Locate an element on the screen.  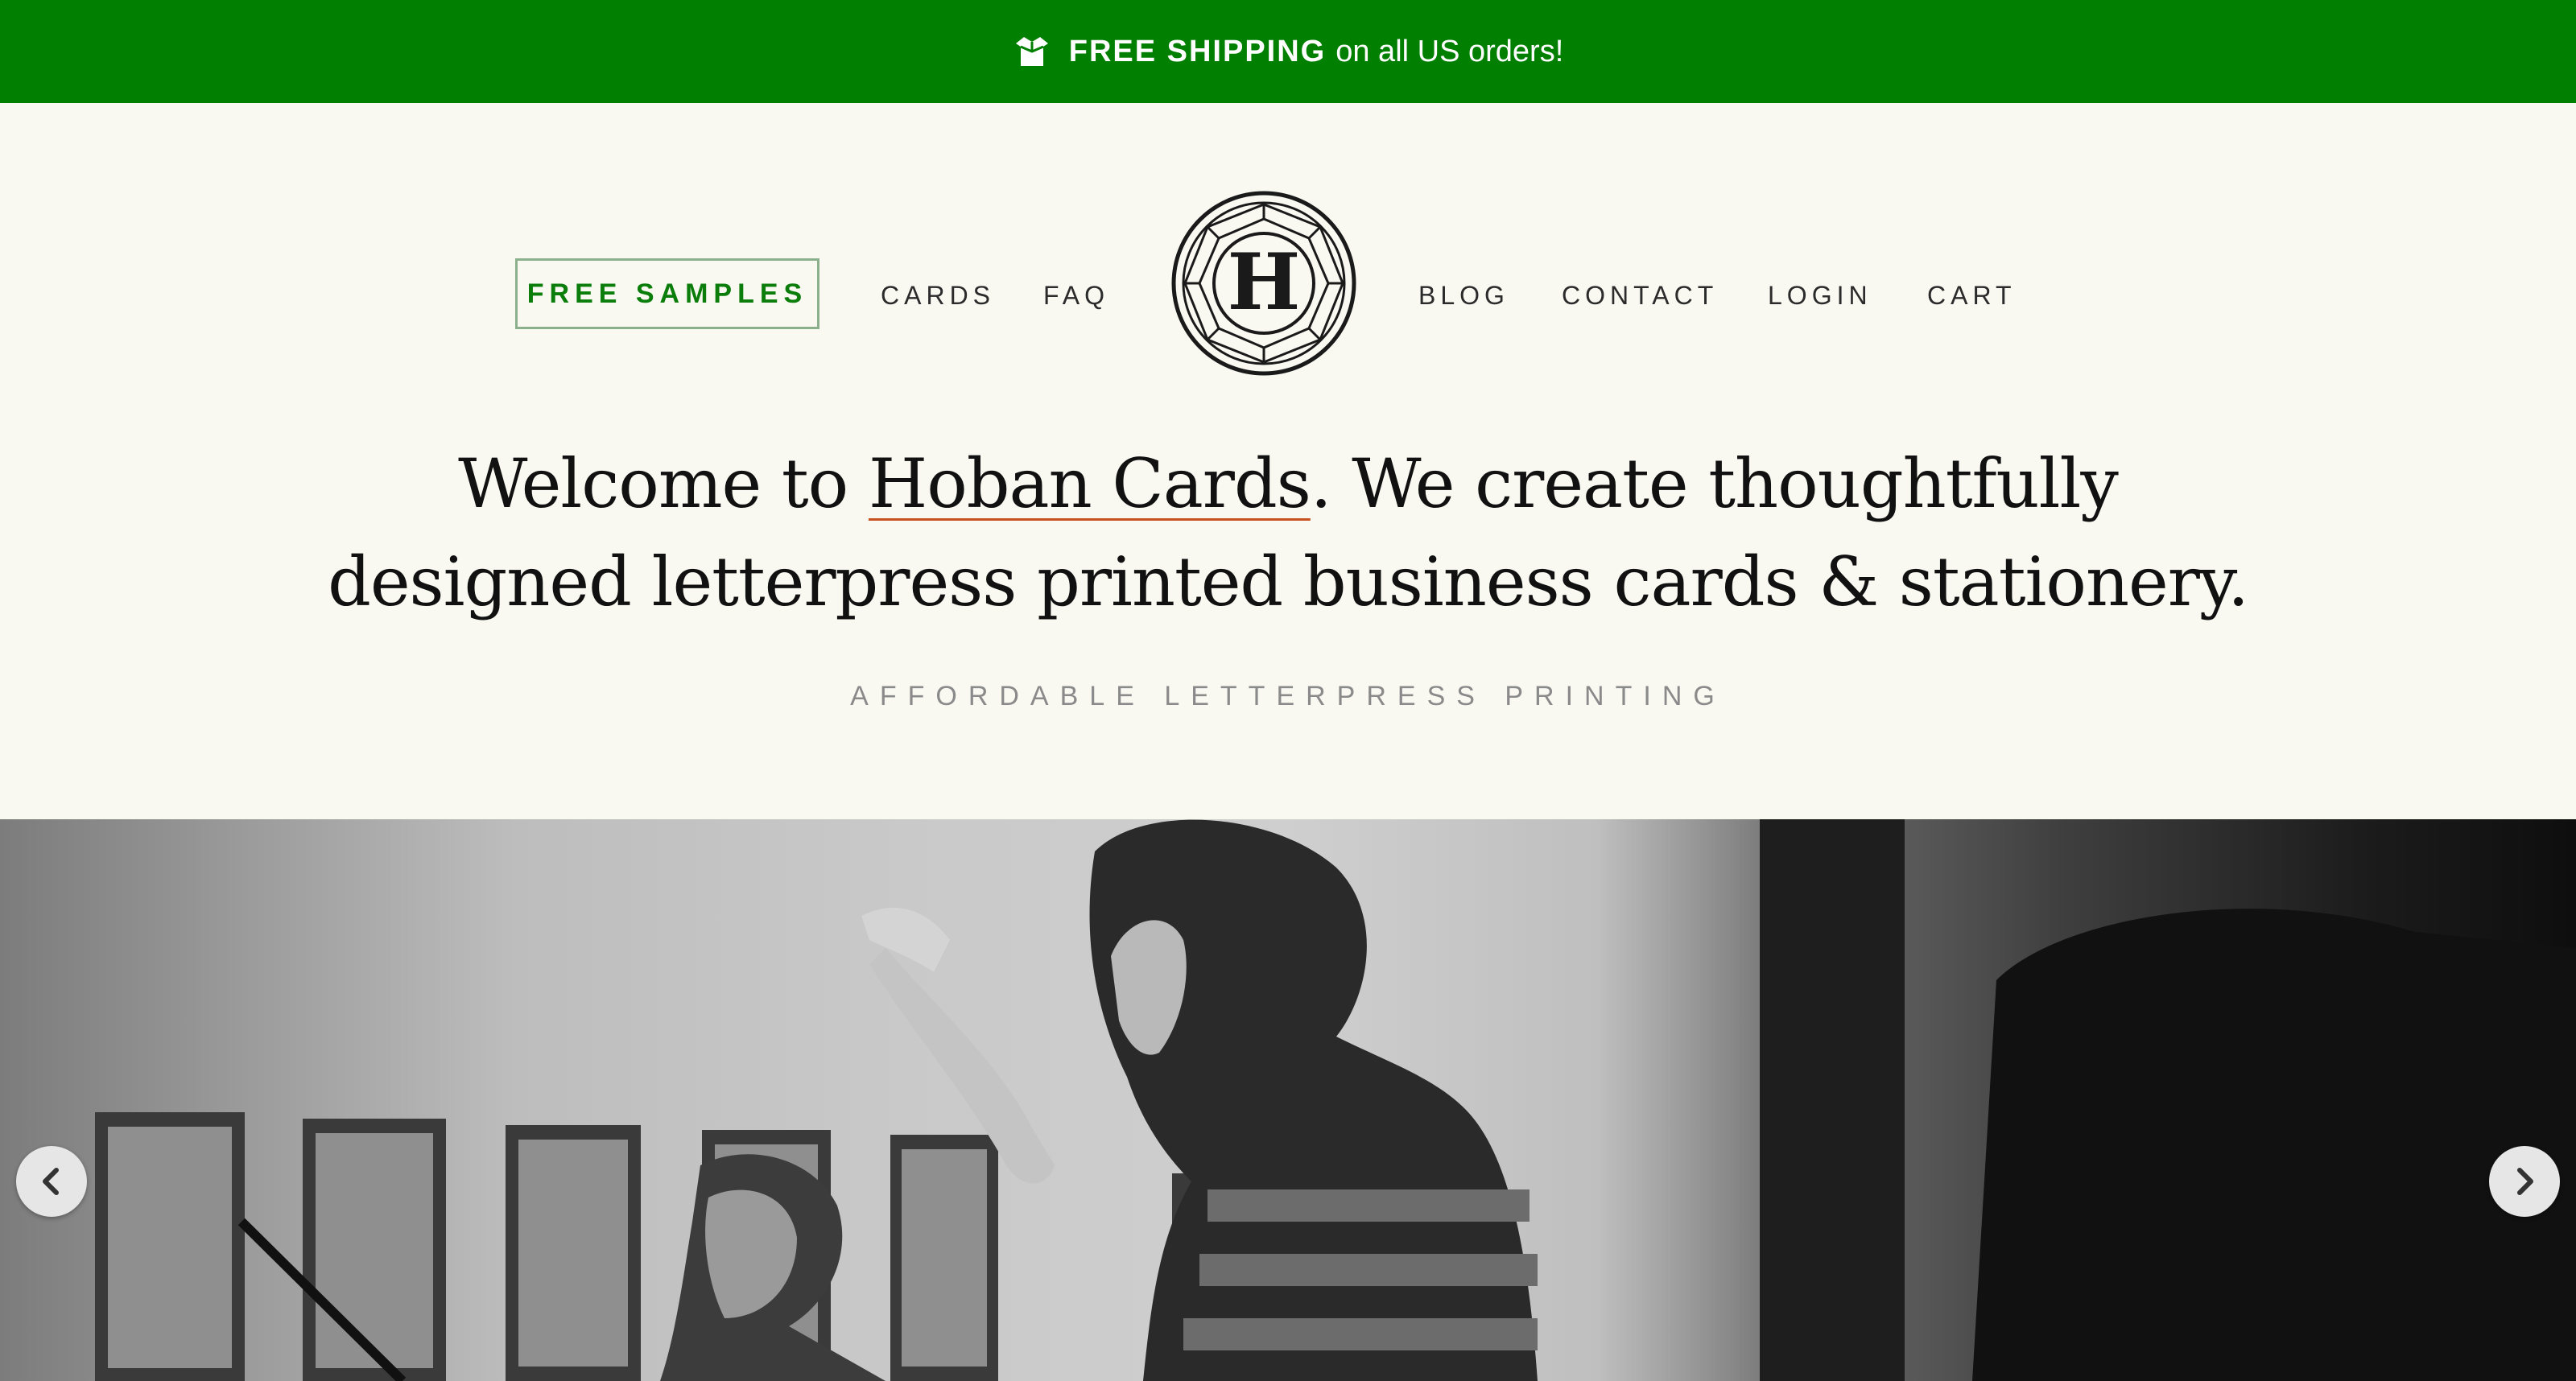
chevron-right-icon is located at coordinates (2525, 1181).